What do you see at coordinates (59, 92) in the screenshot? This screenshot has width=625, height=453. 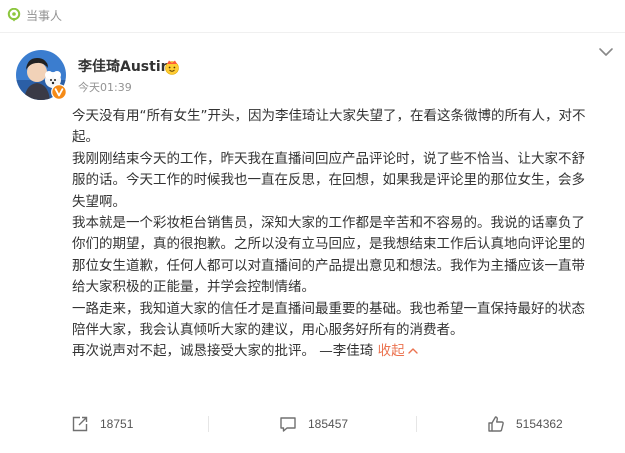 I see `verified-badge-icon` at bounding box center [59, 92].